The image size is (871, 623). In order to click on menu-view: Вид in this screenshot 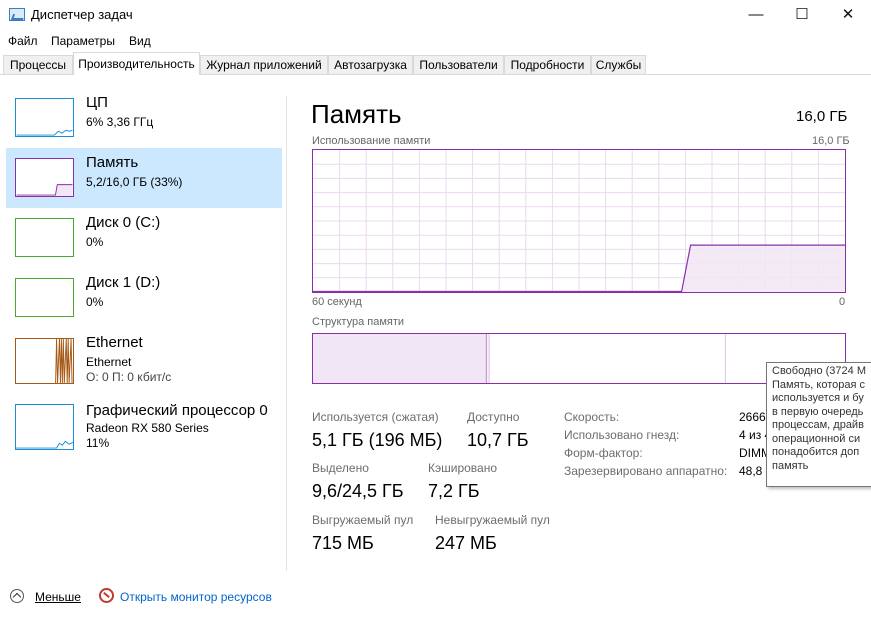, I will do `click(140, 41)`.